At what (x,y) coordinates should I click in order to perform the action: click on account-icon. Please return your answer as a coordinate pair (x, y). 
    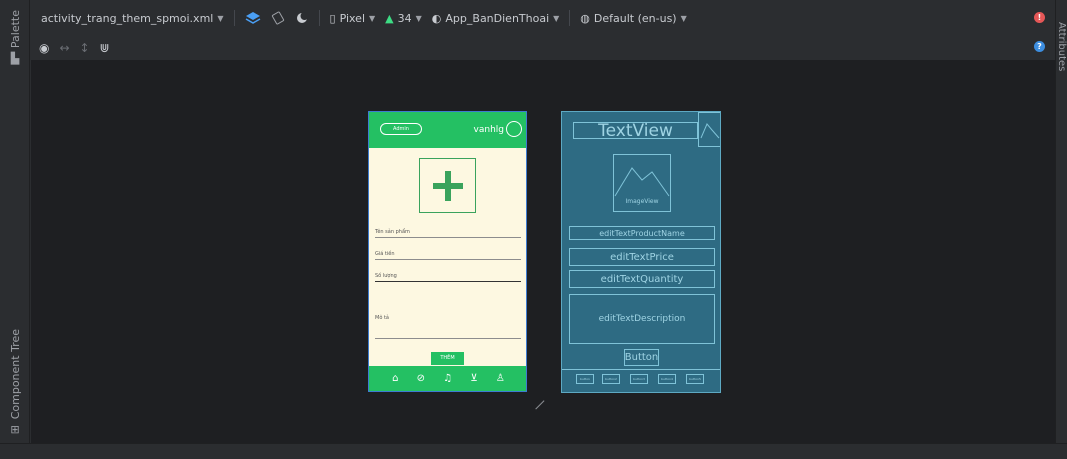
    Looking at the image, I should click on (514, 129).